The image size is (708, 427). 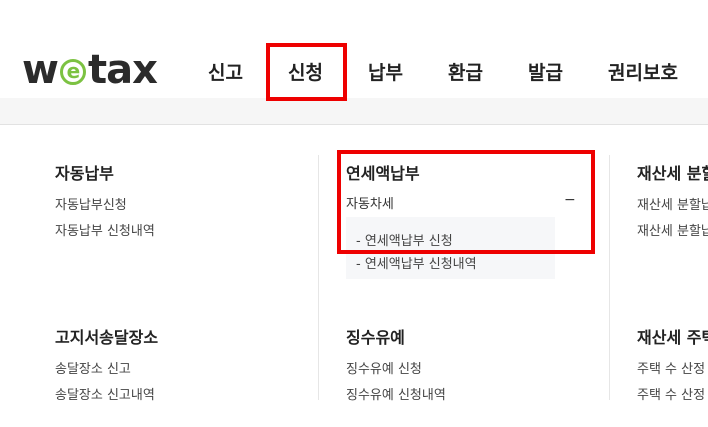 I want to click on collapse-icon: −, so click(x=570, y=200).